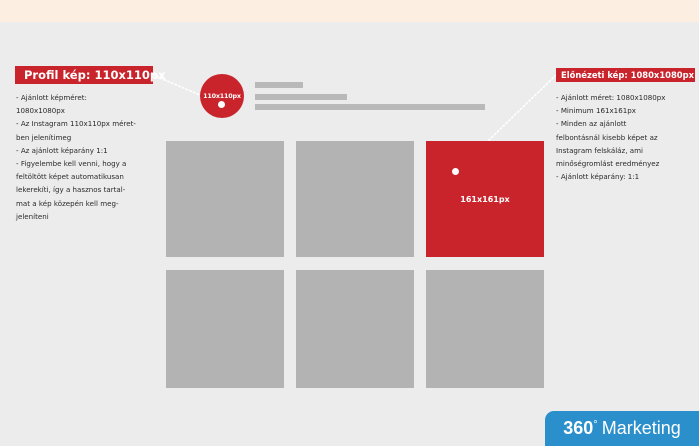 This screenshot has height=446, width=699. I want to click on profile-circle-size-text: 110x110px, so click(222, 96).